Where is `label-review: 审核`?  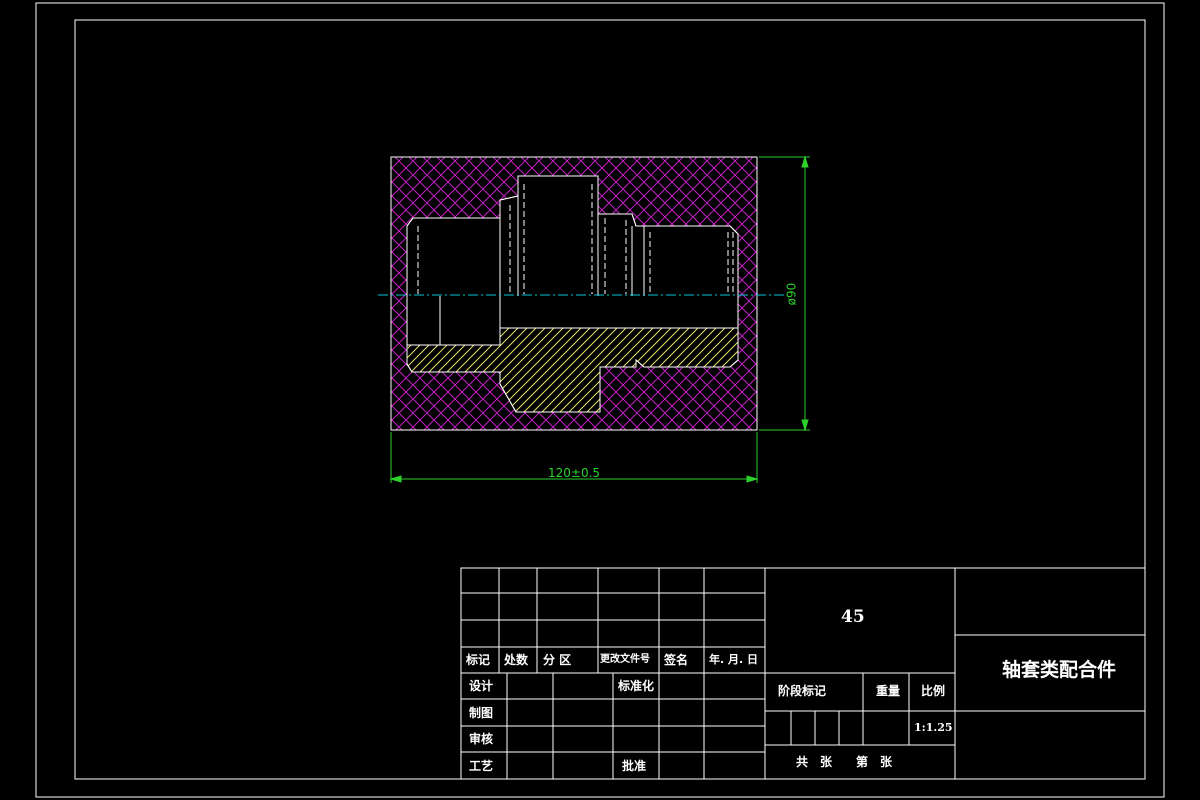
label-review: 审核 is located at coordinates (481, 739).